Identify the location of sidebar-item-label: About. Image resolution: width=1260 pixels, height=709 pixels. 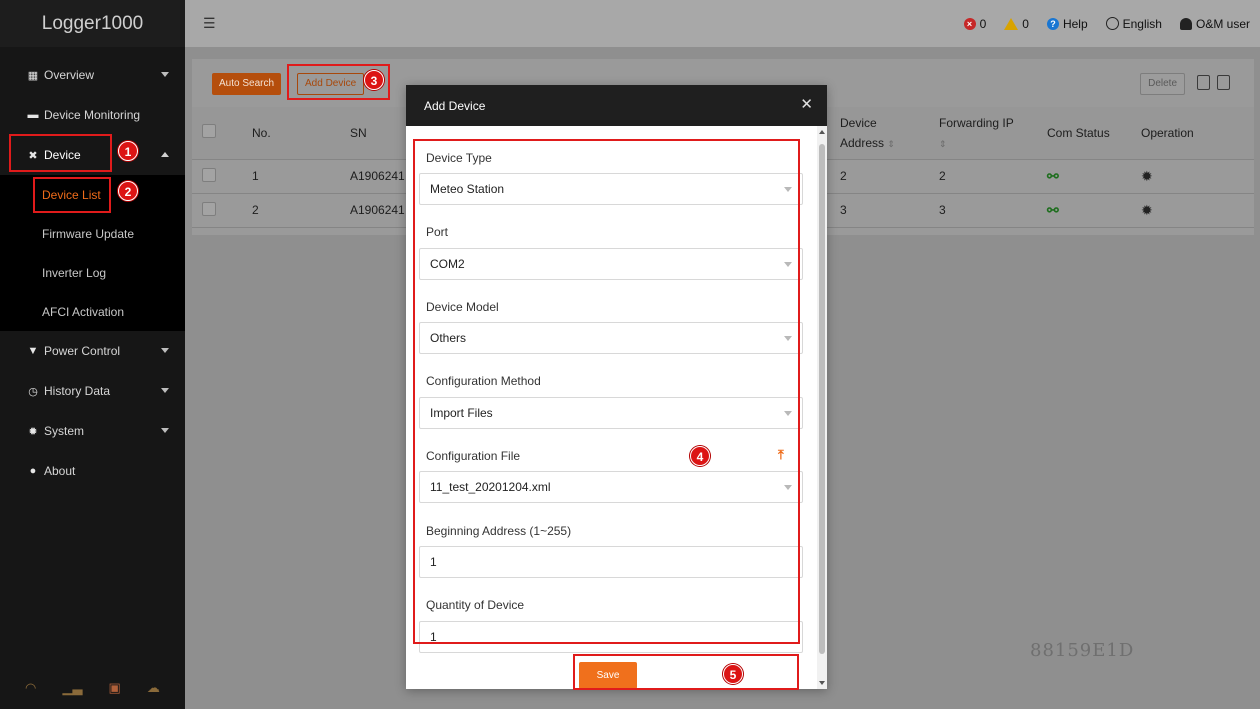
(60, 471).